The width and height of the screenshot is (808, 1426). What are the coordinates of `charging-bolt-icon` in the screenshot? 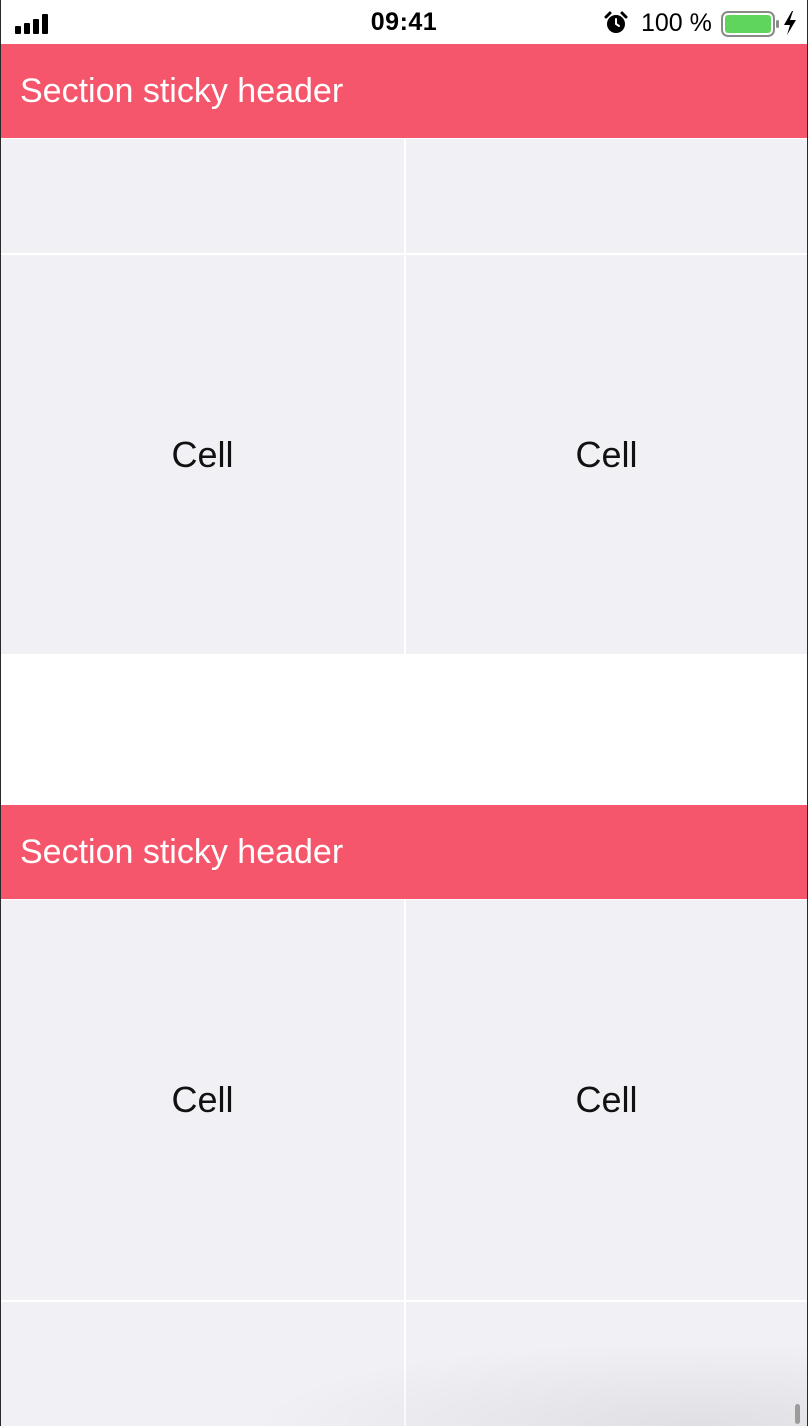 It's located at (790, 23).